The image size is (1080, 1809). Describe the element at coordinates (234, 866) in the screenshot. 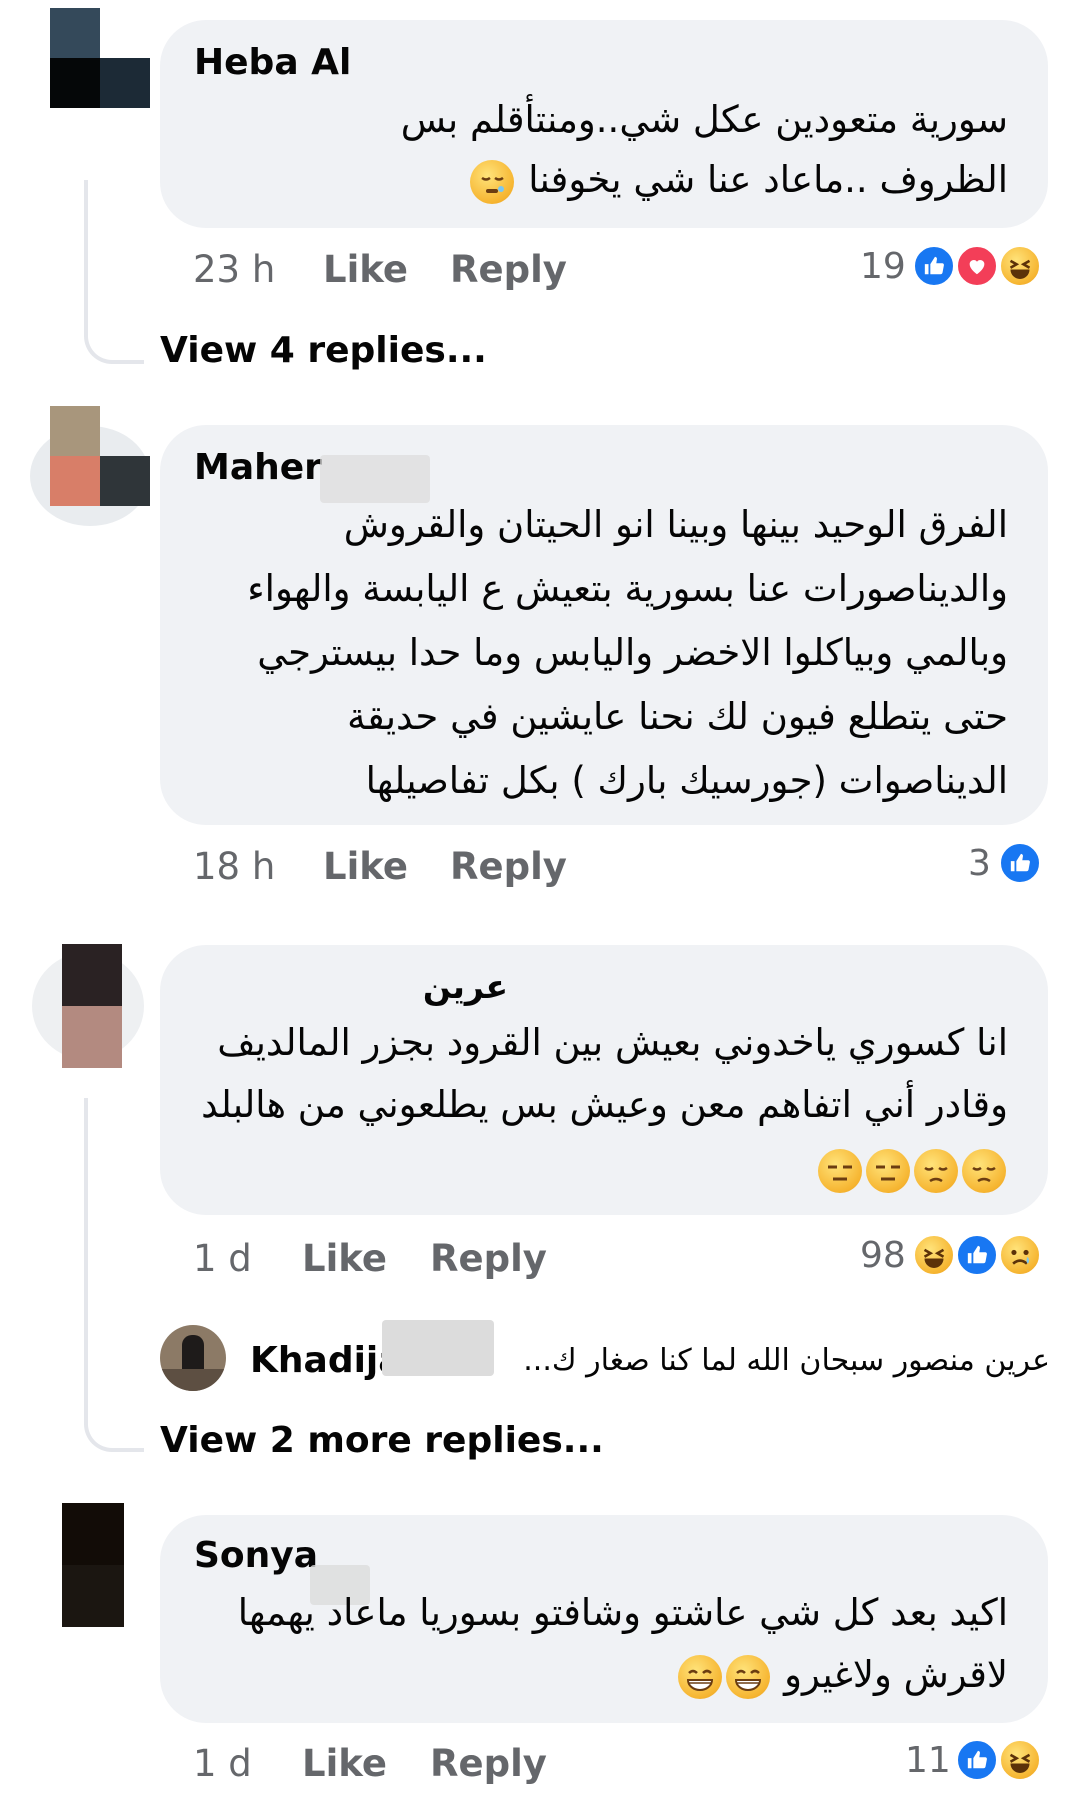

I see `comment-time: 18 h` at that location.